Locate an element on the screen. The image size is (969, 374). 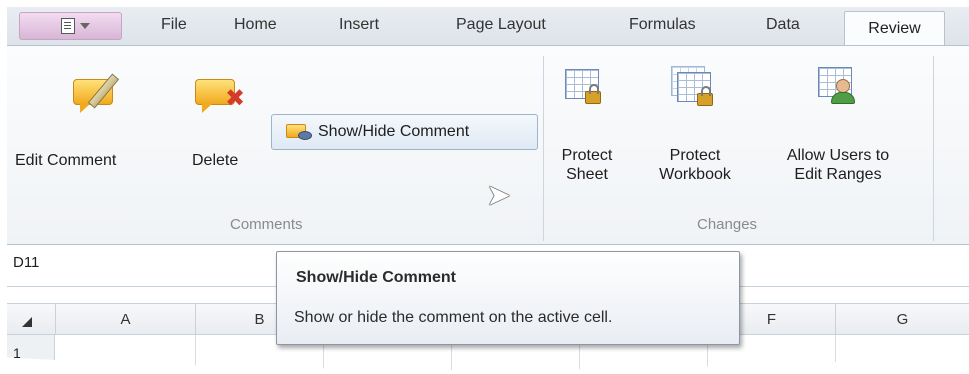
tab-insert: Insert is located at coordinates (359, 25).